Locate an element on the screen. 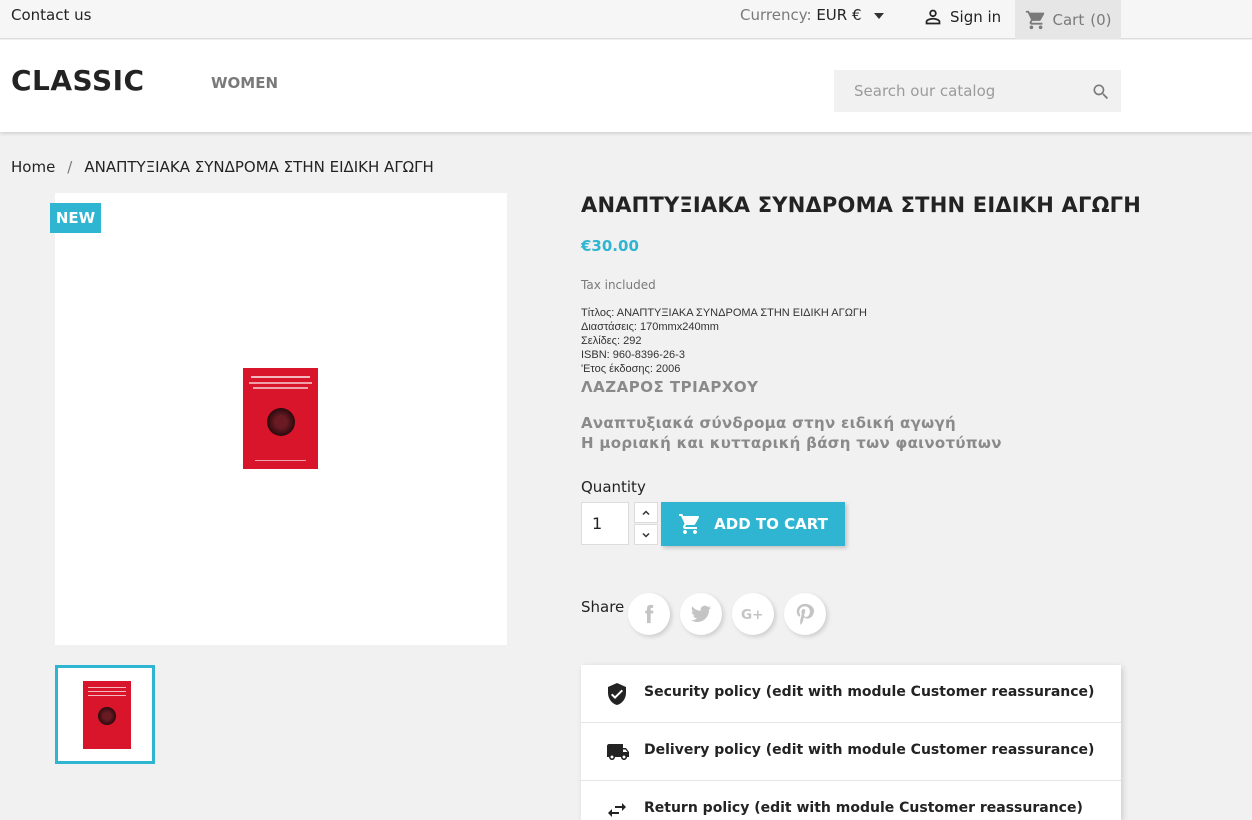  cart-label: Cart is located at coordinates (1068, 19).